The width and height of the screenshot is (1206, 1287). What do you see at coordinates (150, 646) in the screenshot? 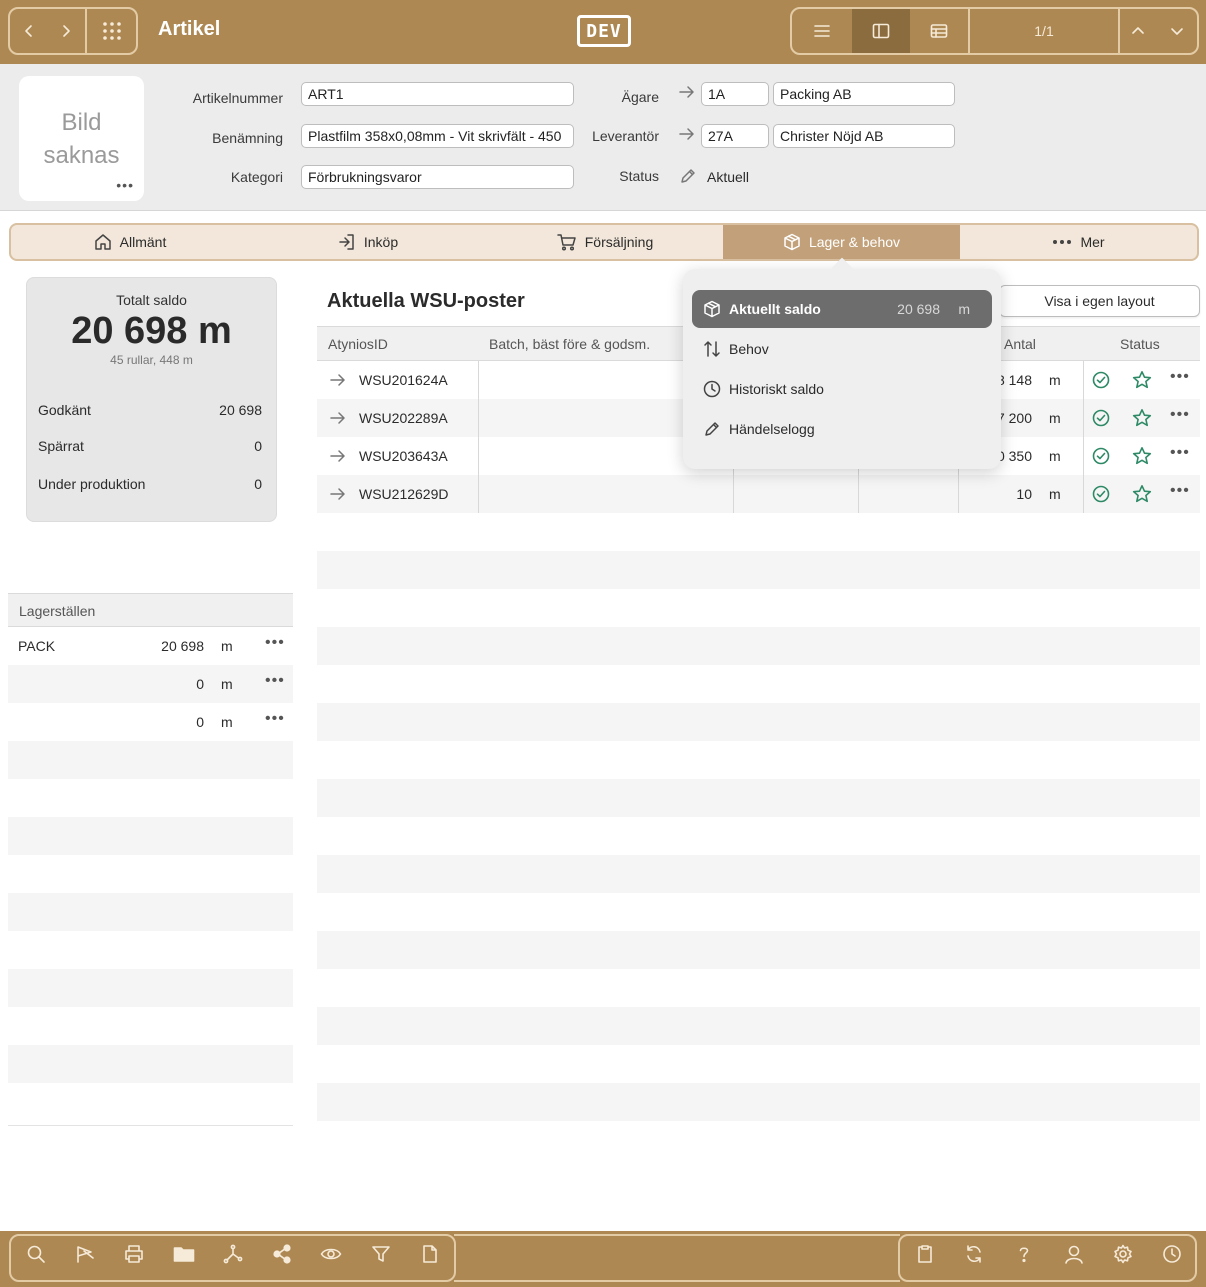
I see `location-row: PACK 20 698 m •••` at bounding box center [150, 646].